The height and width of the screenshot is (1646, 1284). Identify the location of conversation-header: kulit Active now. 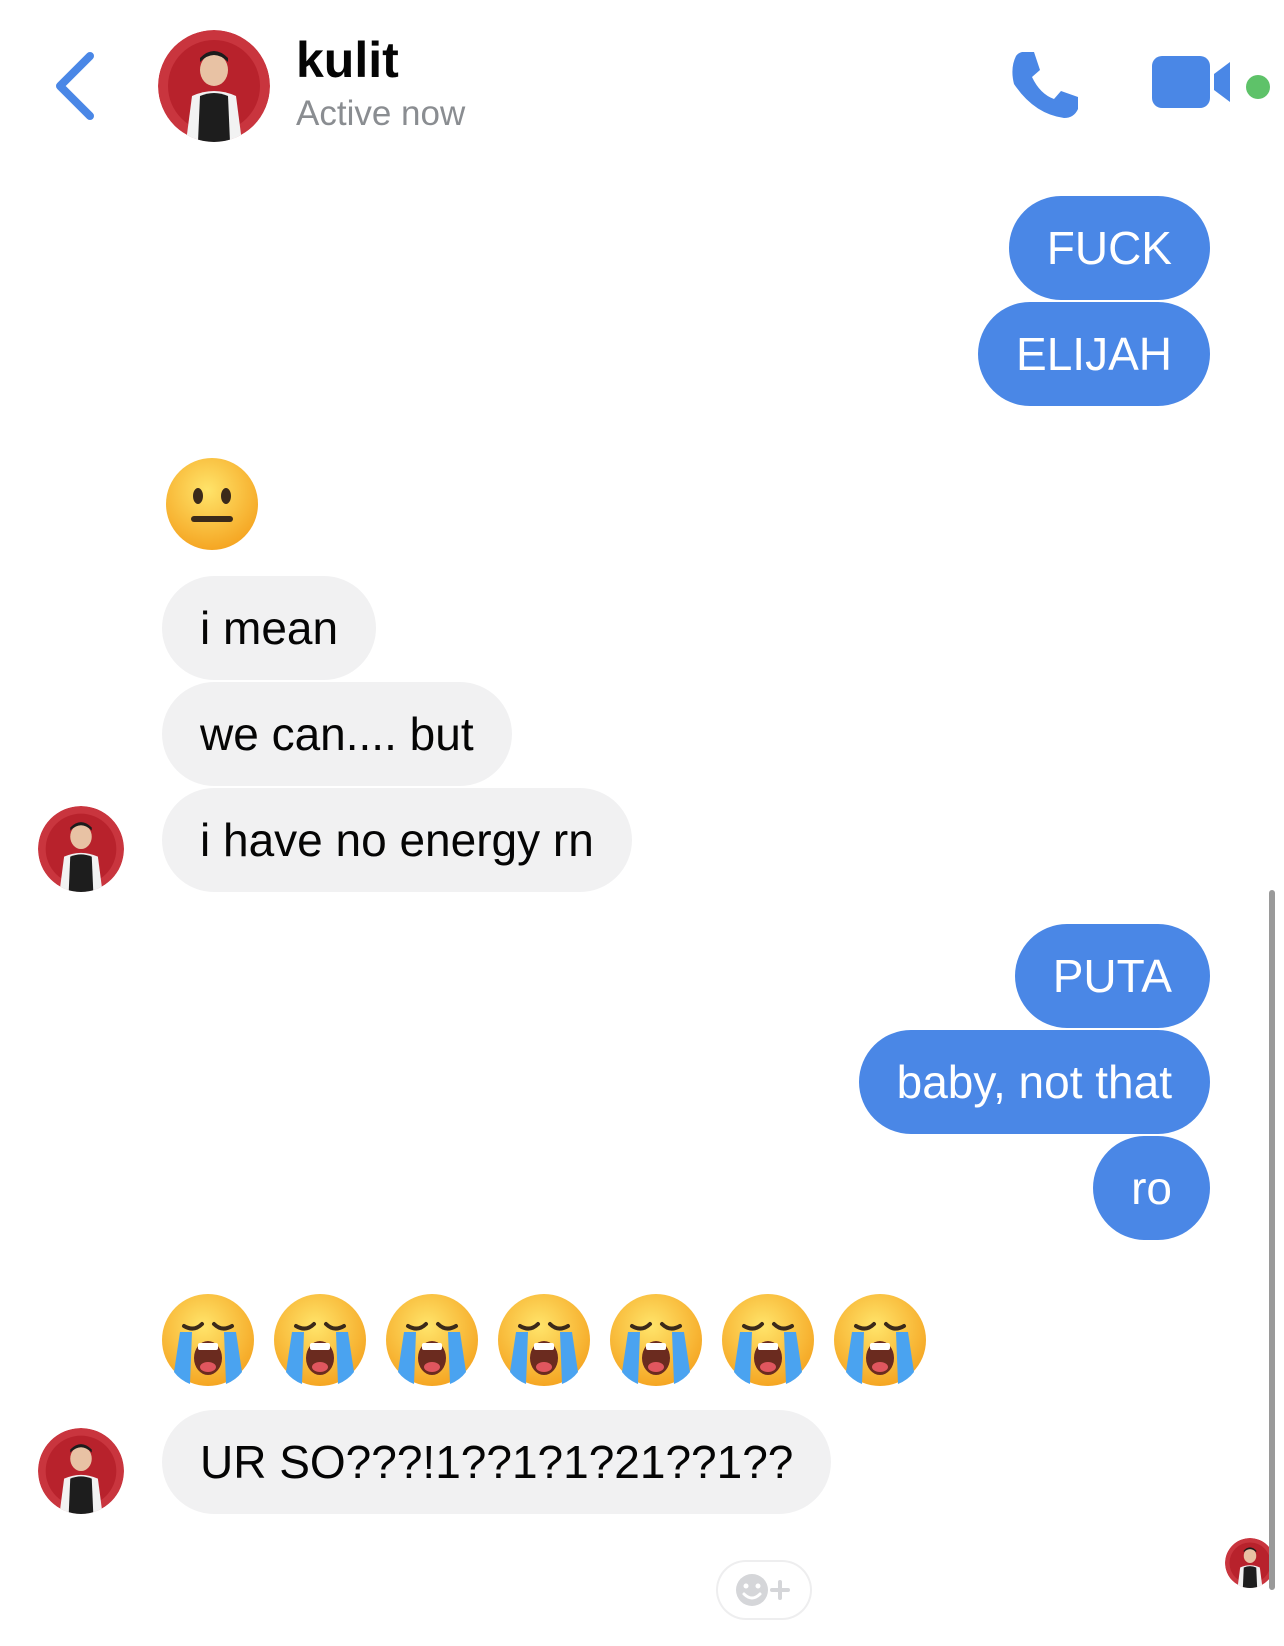
(642, 80).